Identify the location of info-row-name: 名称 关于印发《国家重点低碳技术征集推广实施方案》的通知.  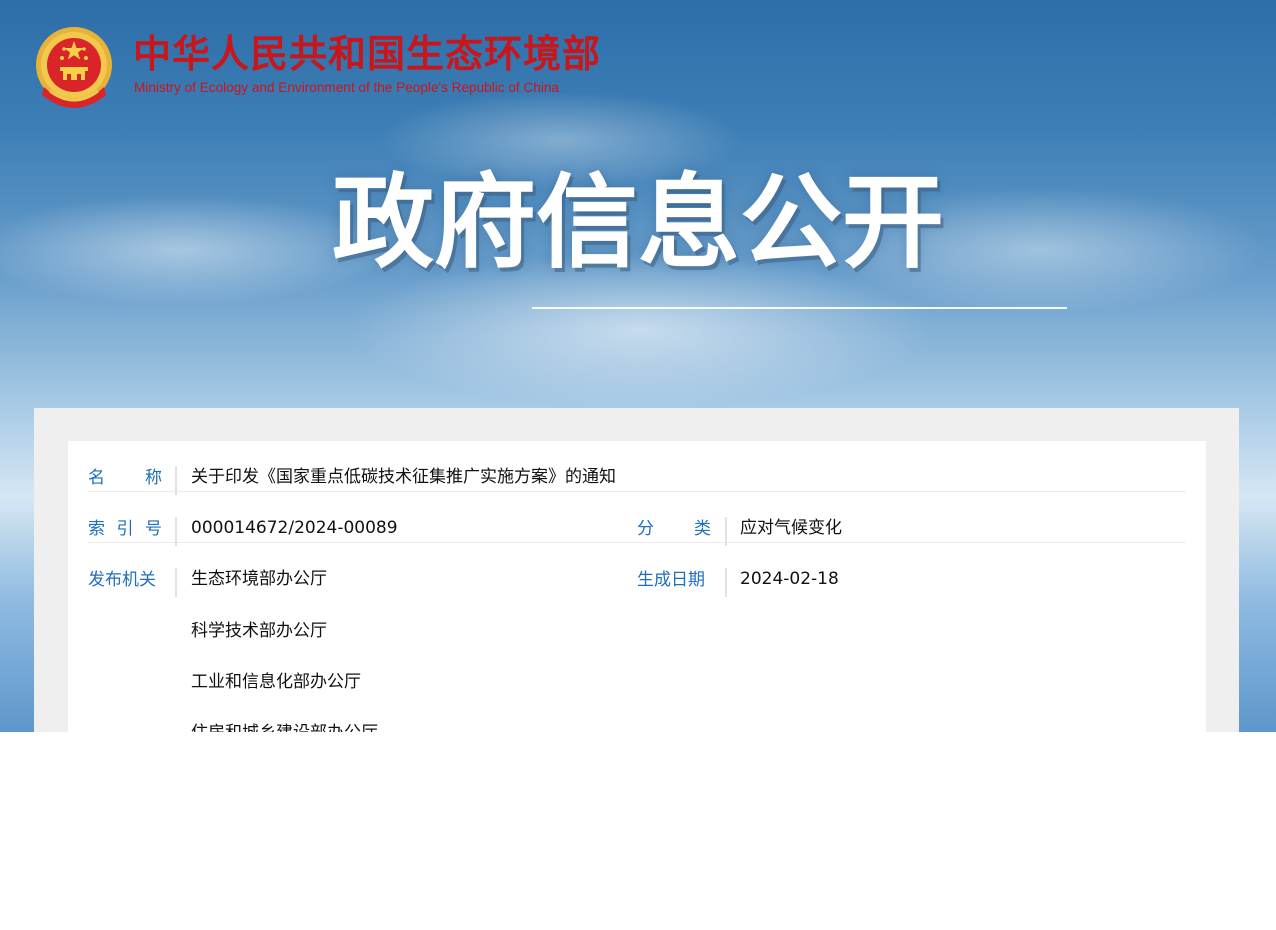
(637, 468).